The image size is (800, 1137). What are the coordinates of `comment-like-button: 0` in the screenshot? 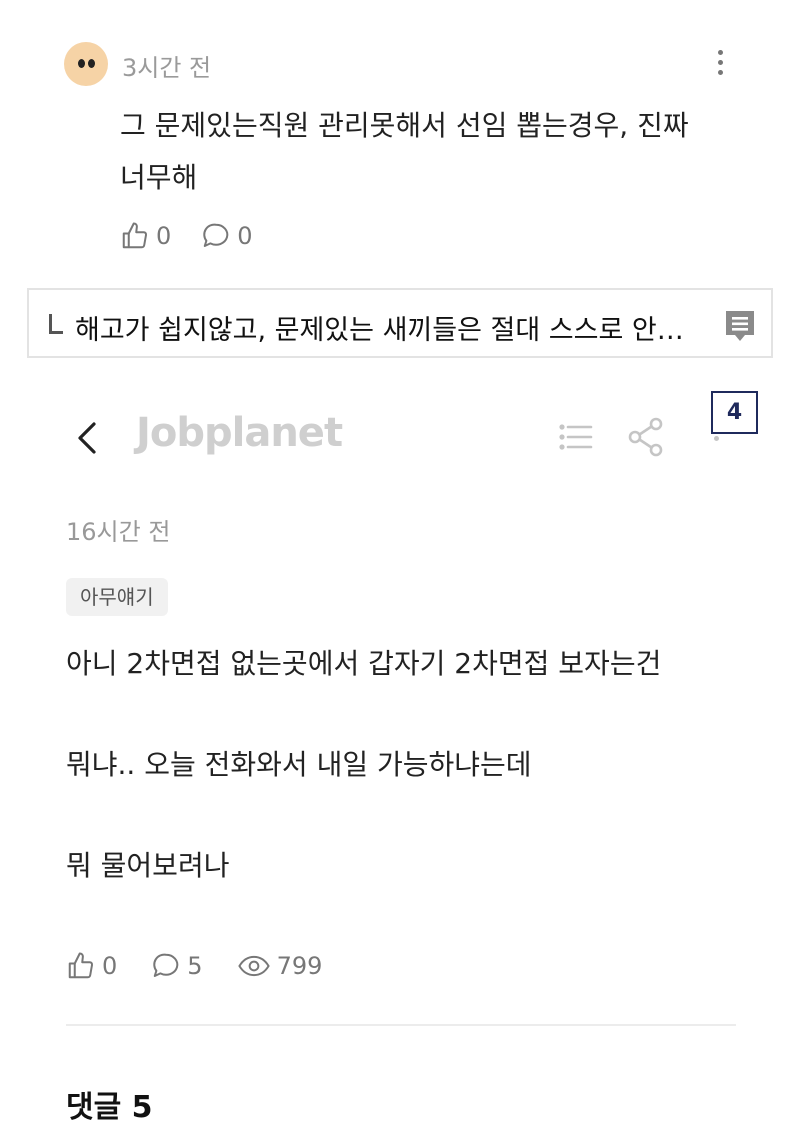 It's located at (145, 236).